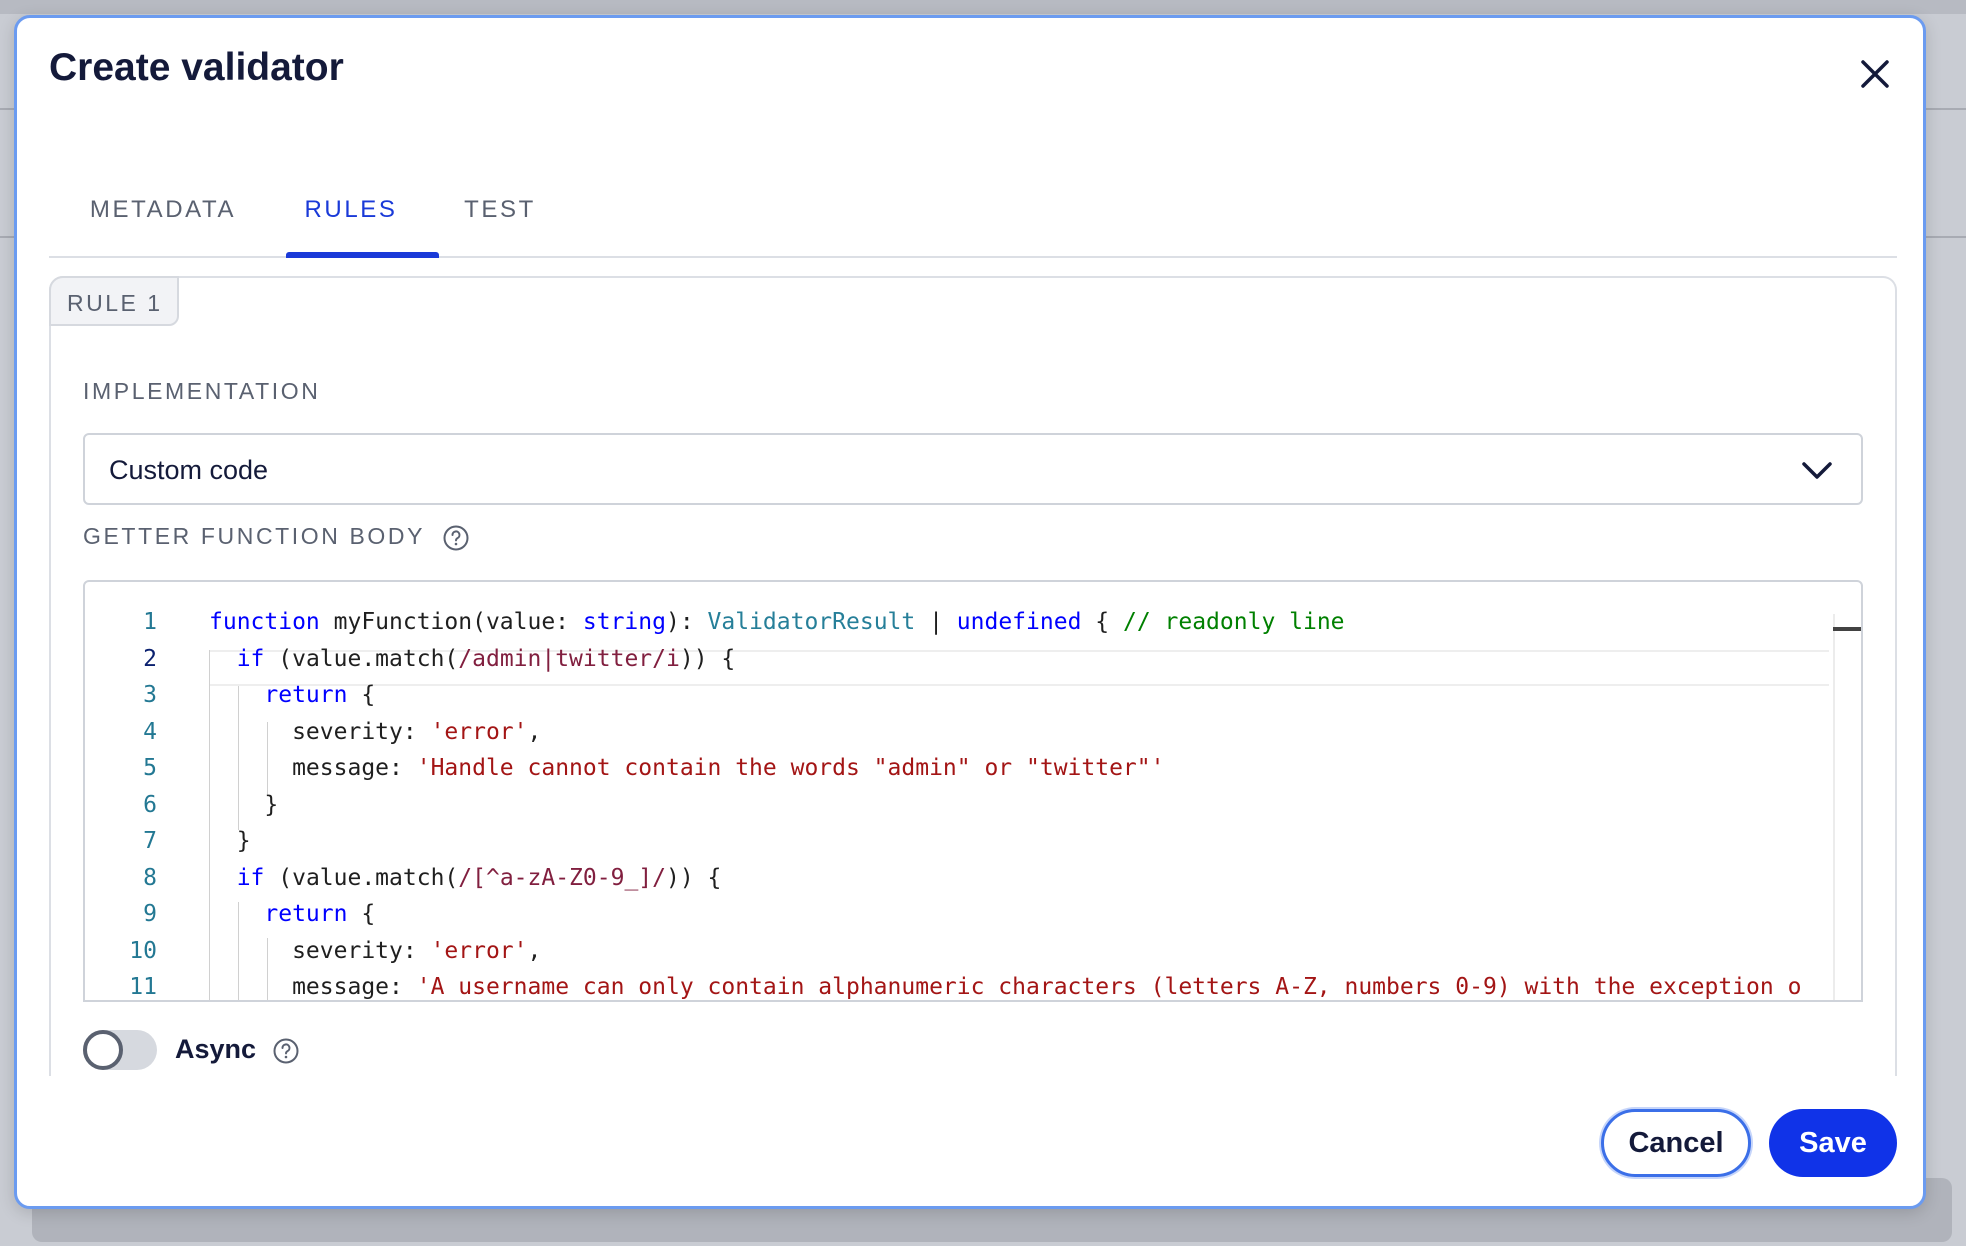  What do you see at coordinates (973, 695) in the screenshot?
I see `code-line: 3 return {` at bounding box center [973, 695].